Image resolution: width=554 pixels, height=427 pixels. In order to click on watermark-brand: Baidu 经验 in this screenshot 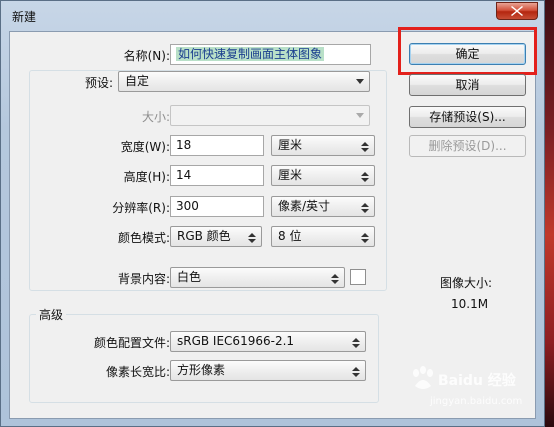, I will do `click(477, 381)`.